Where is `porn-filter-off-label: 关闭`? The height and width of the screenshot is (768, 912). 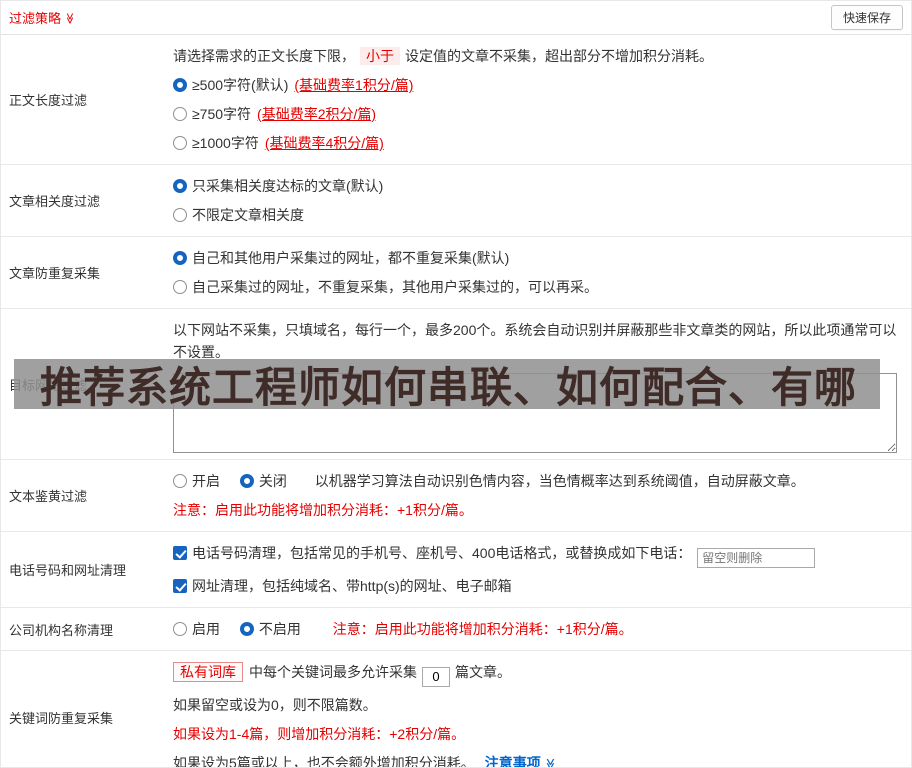
porn-filter-off-label: 关闭 is located at coordinates (272, 481).